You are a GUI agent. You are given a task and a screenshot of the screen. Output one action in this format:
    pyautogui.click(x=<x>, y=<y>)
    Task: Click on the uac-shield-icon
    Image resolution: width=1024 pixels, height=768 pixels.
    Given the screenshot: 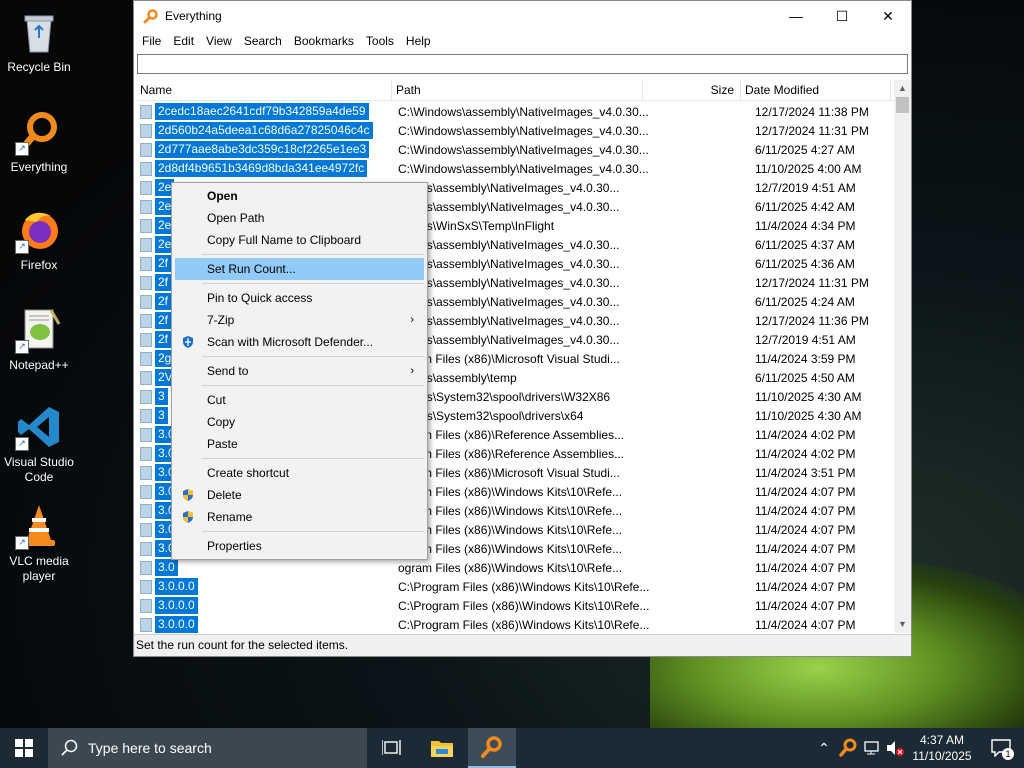 What is the action you would take?
    pyautogui.click(x=188, y=495)
    